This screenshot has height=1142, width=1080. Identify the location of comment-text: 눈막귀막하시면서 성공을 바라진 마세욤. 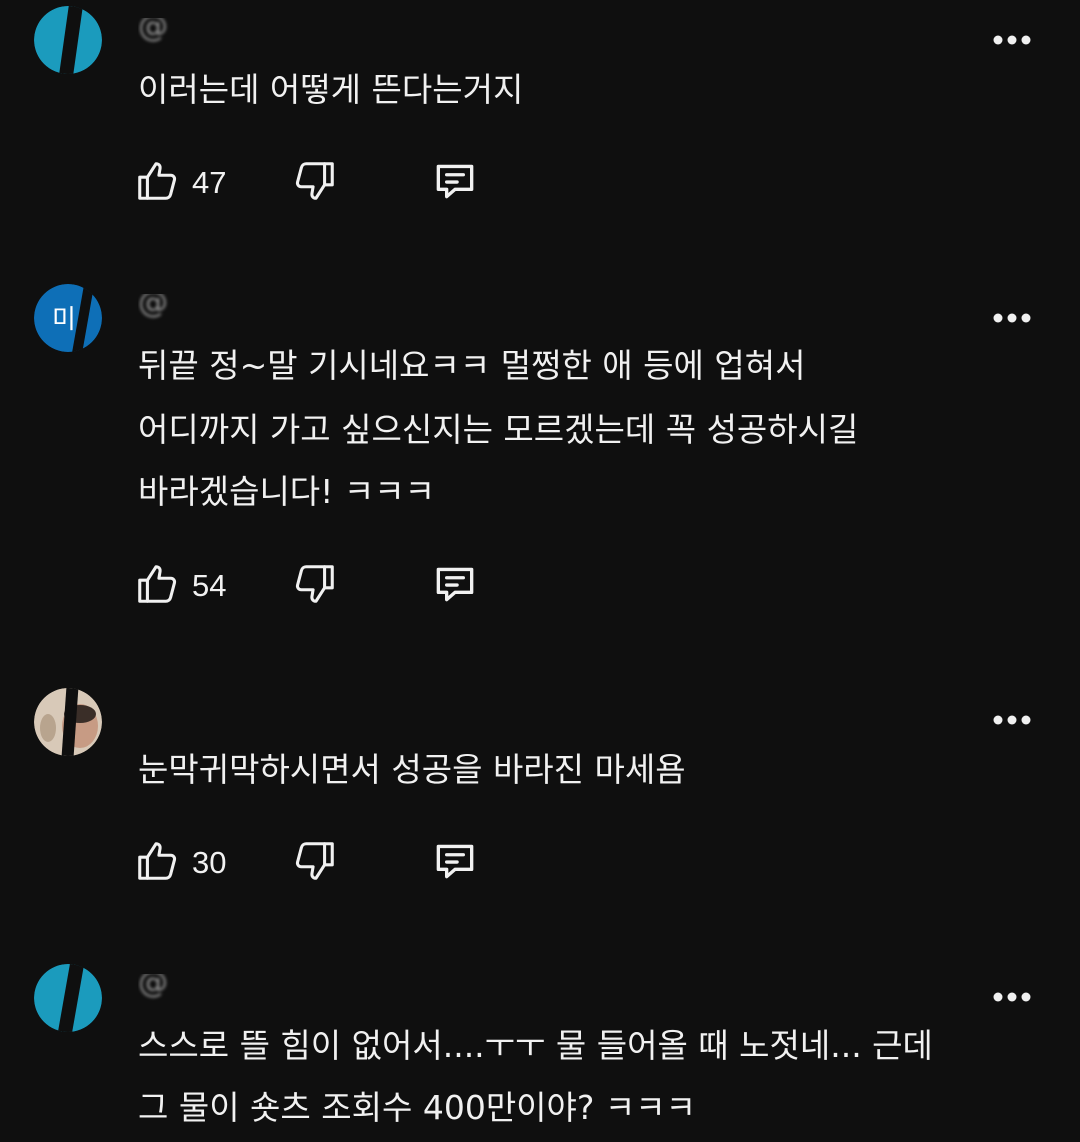
(412, 769).